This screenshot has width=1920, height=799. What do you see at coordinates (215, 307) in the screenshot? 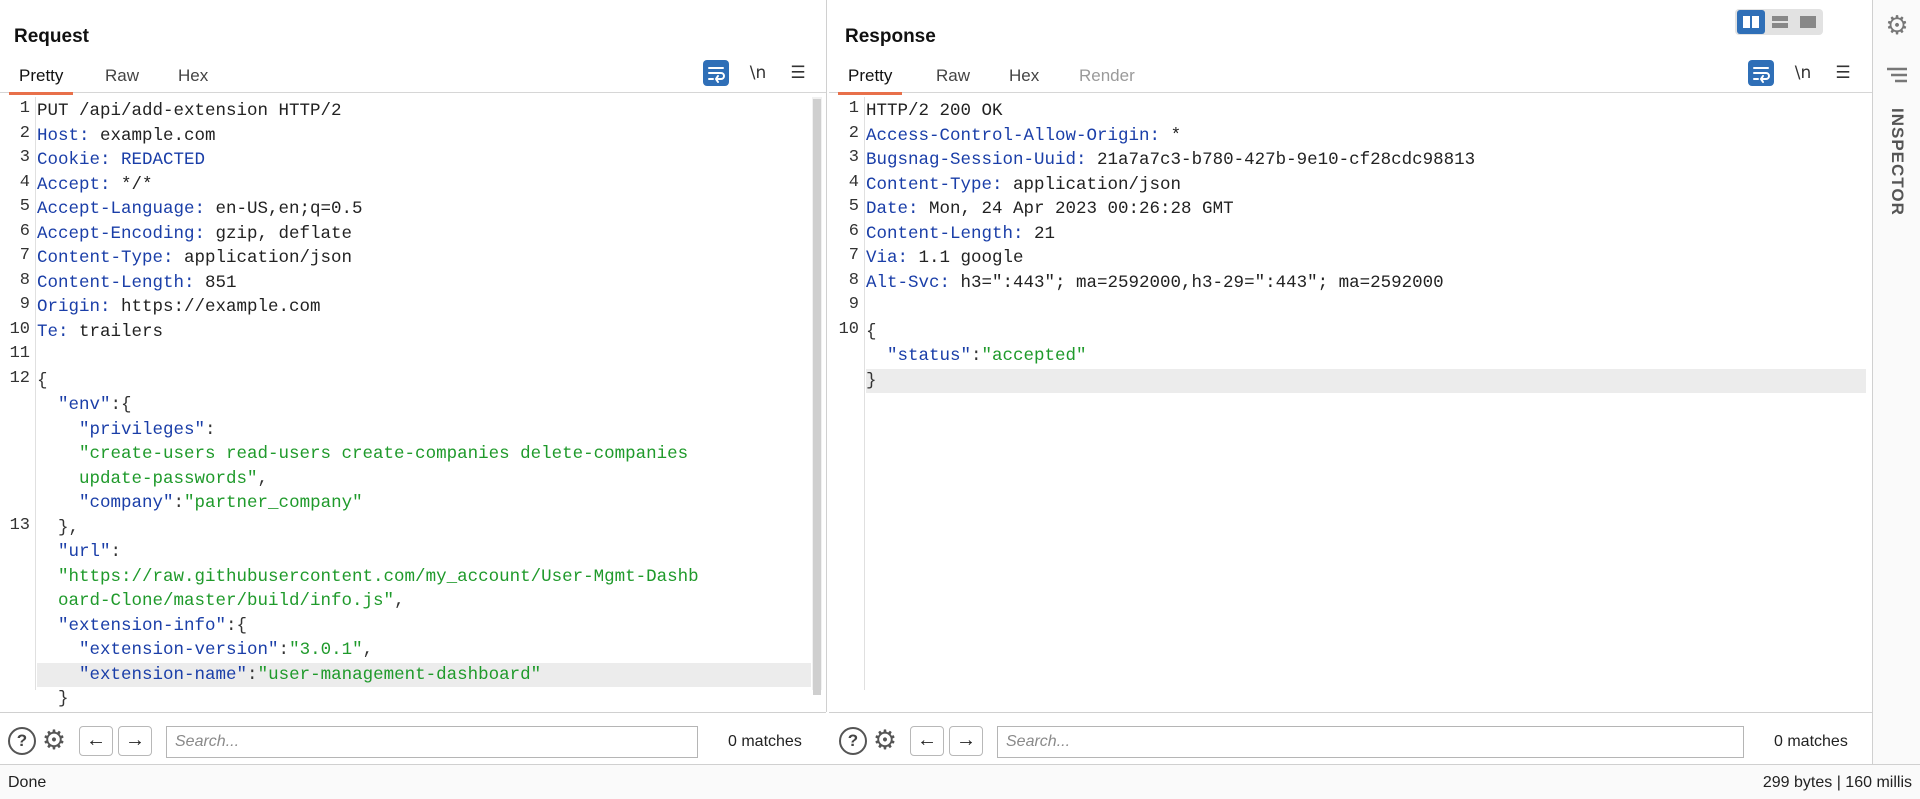
I see `code-text: https://example.com` at bounding box center [215, 307].